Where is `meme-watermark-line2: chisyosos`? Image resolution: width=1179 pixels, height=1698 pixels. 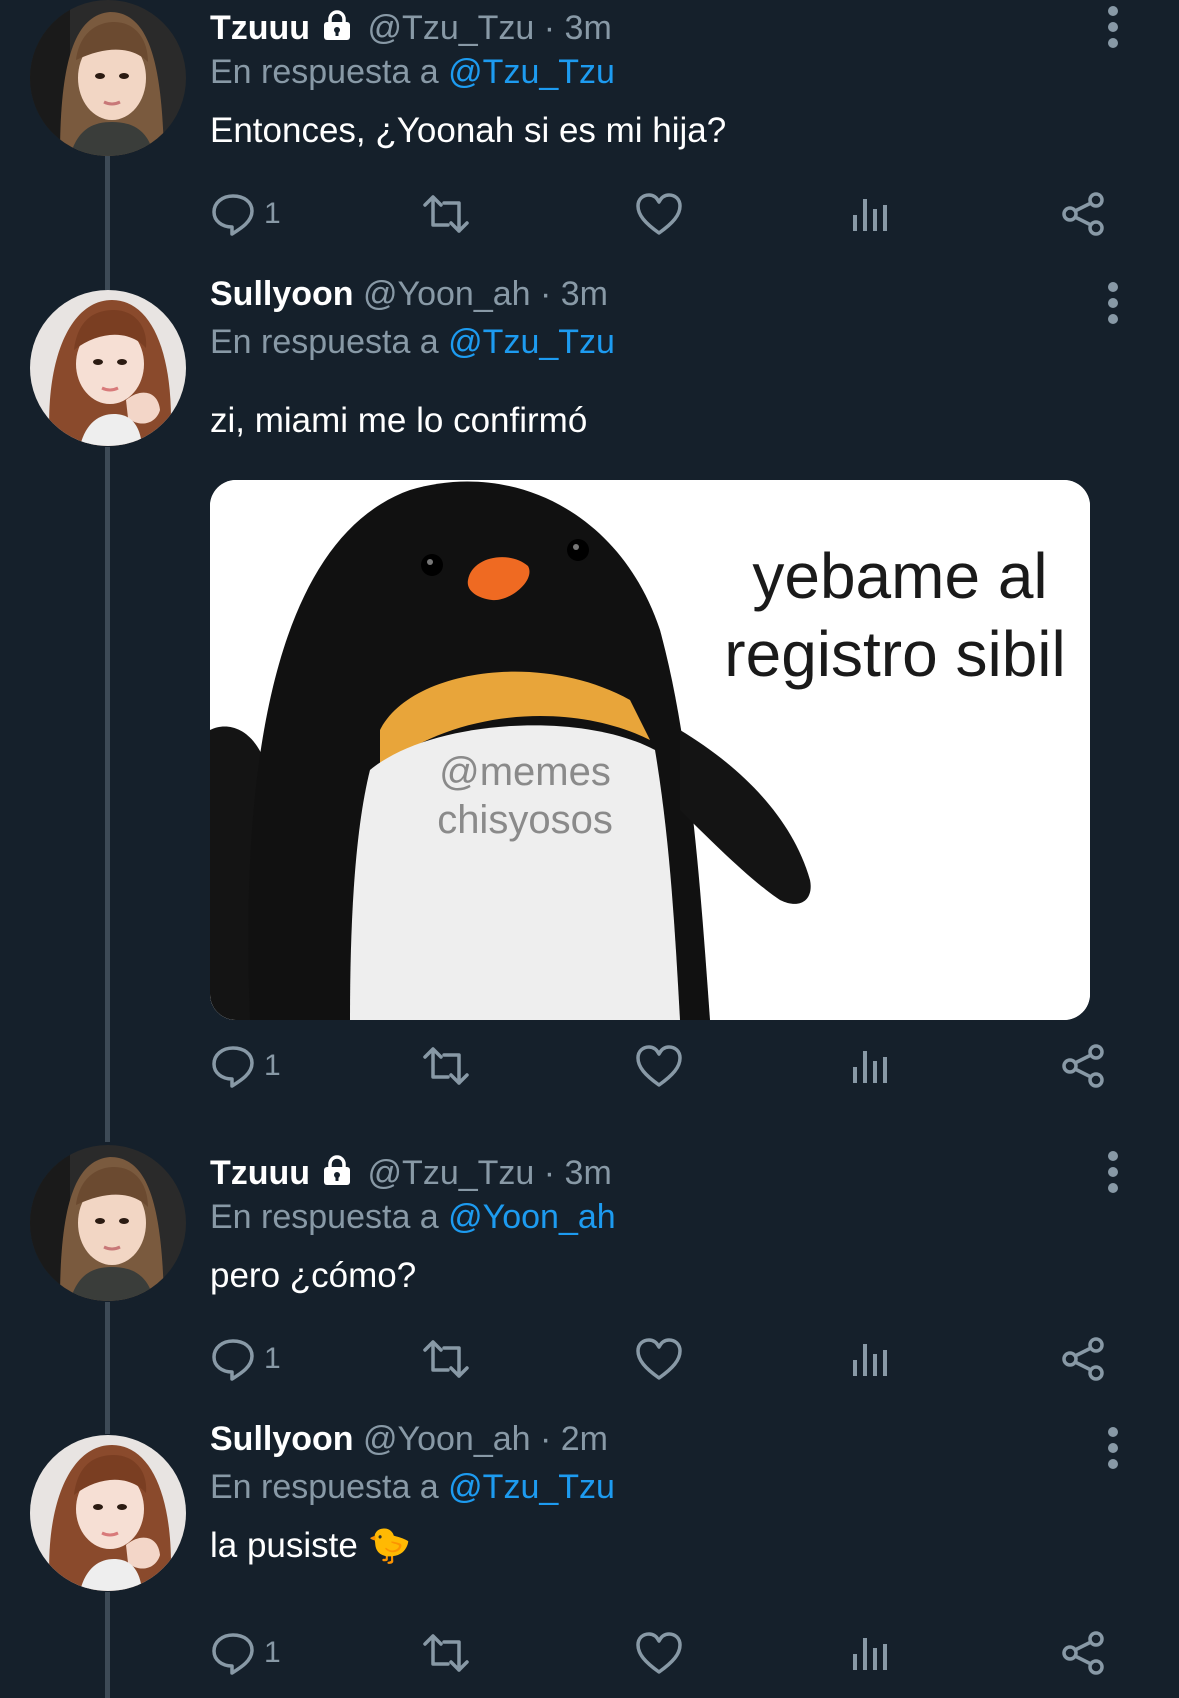 meme-watermark-line2: chisyosos is located at coordinates (525, 820).